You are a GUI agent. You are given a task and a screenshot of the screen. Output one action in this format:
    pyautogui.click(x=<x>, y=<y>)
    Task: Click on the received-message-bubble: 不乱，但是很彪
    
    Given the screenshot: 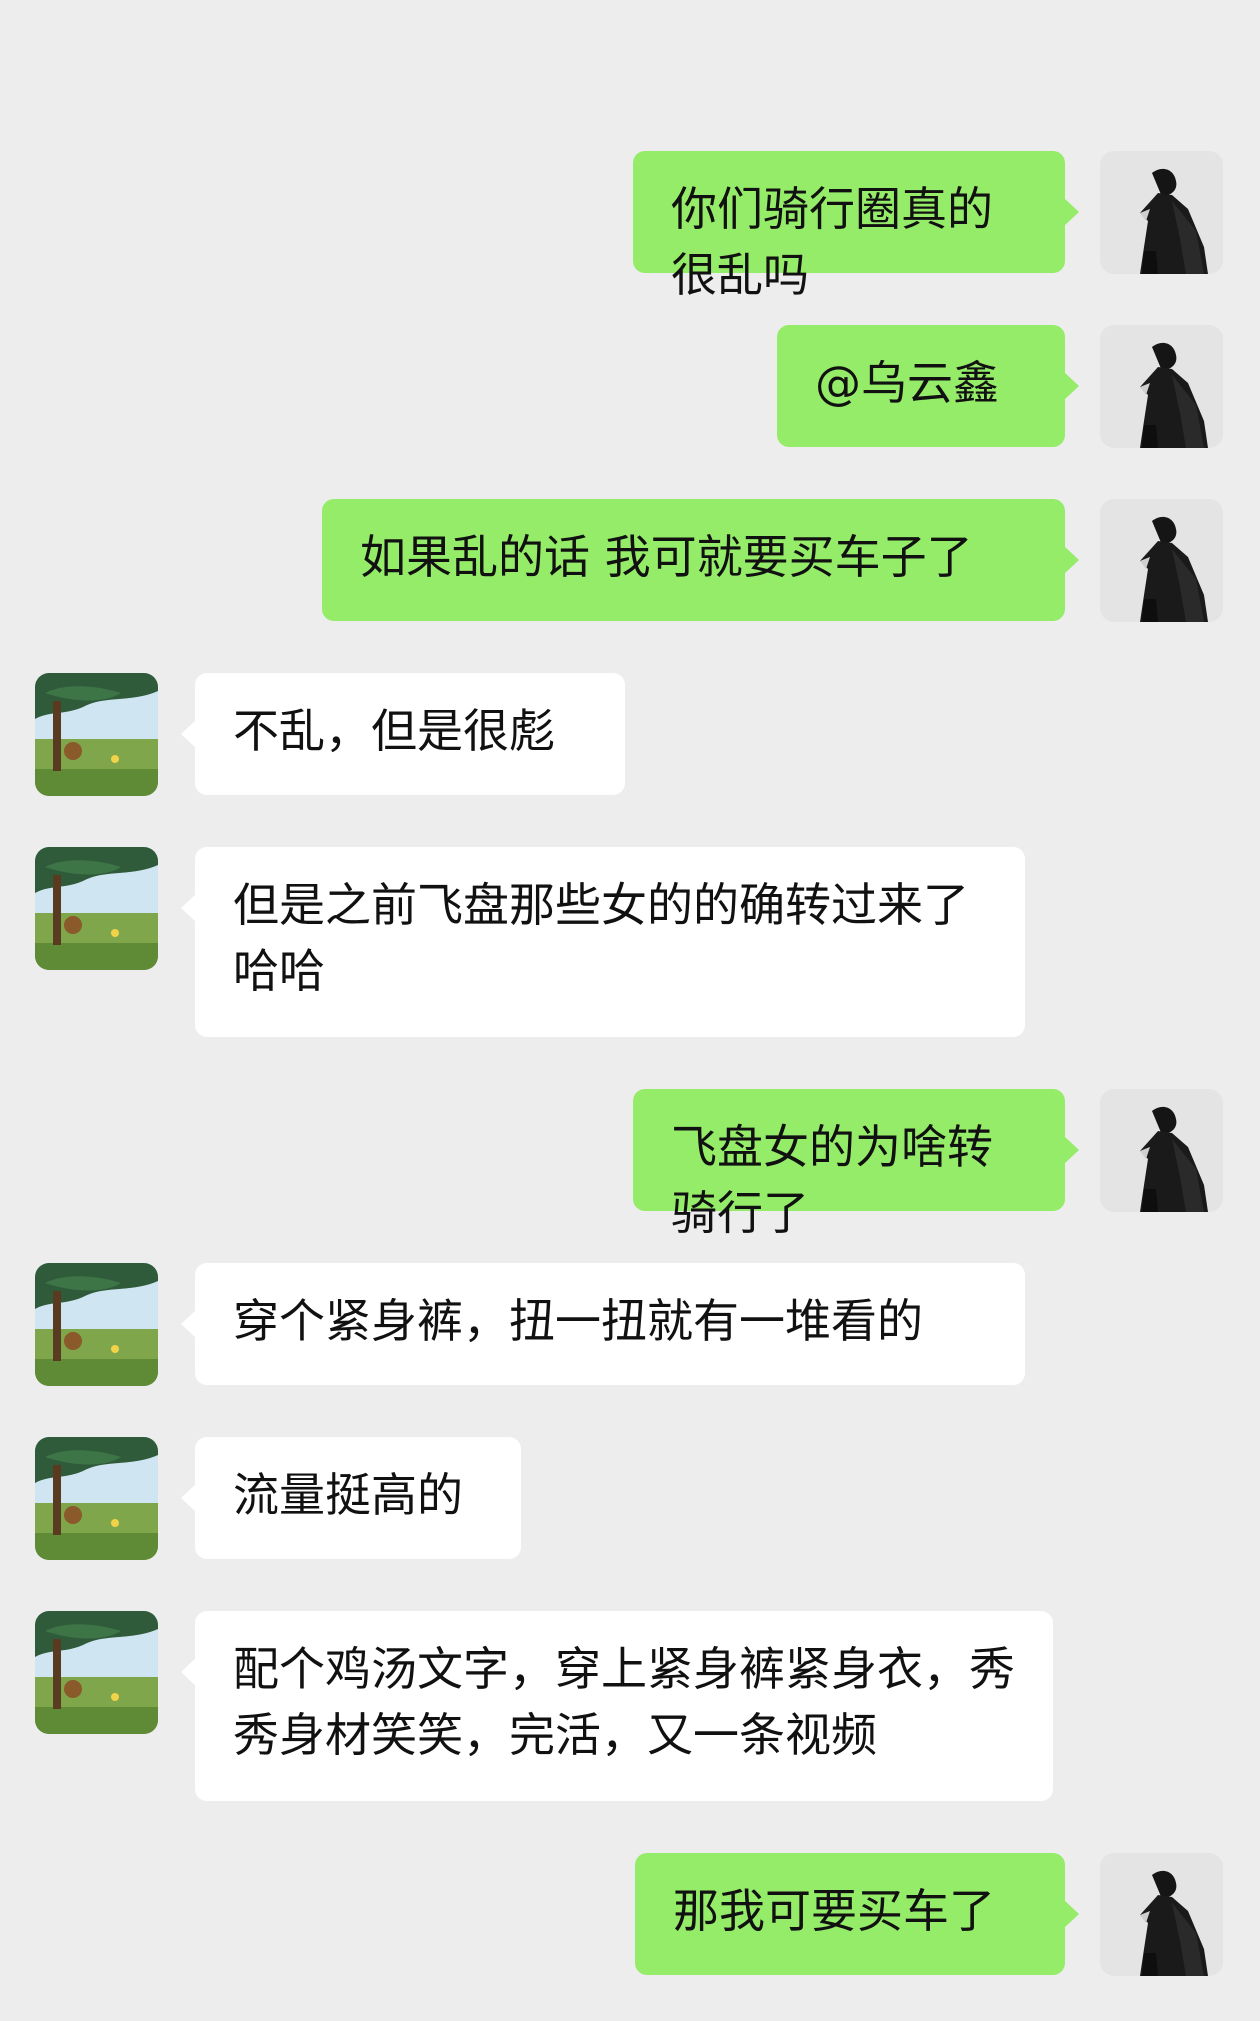 What is the action you would take?
    pyautogui.click(x=403, y=734)
    